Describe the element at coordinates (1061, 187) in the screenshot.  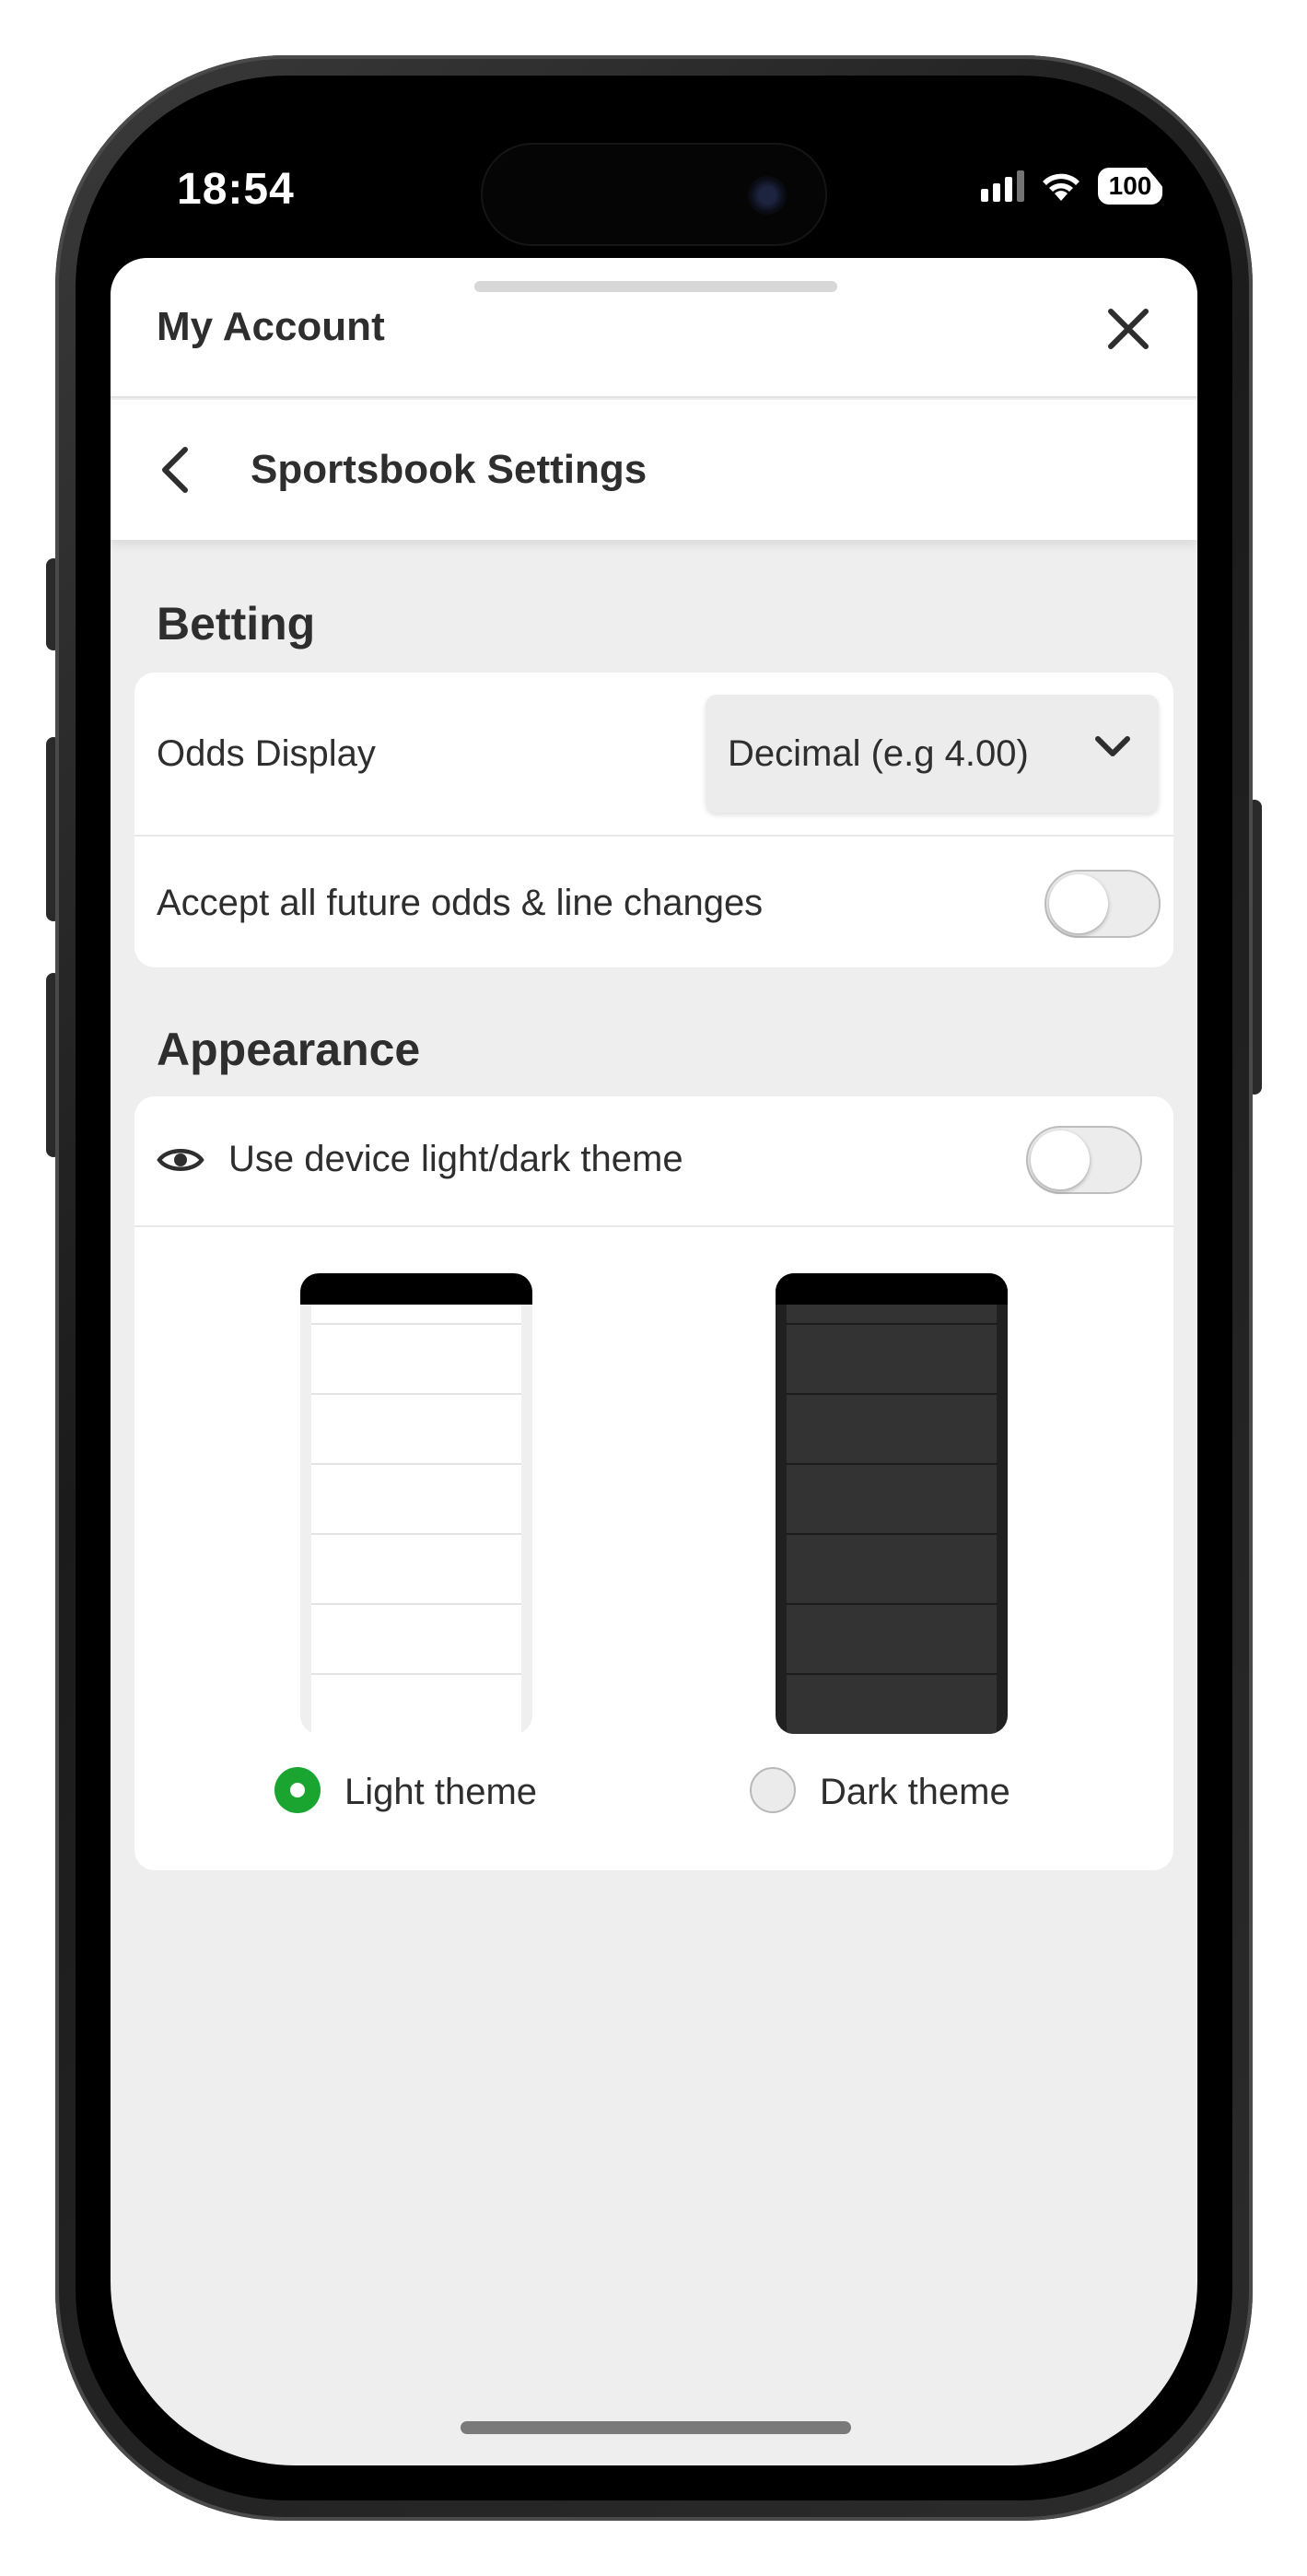
I see `wifi-icon` at that location.